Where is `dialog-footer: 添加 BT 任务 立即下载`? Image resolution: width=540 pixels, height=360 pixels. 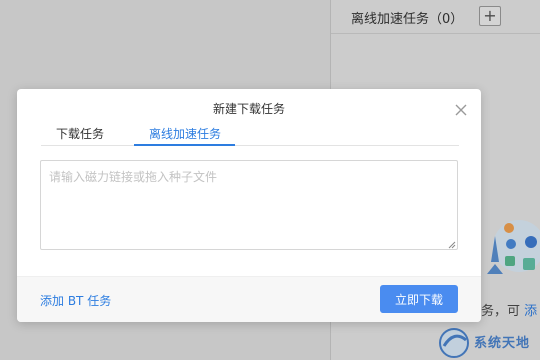 dialog-footer: 添加 BT 任务 立即下载 is located at coordinates (249, 299).